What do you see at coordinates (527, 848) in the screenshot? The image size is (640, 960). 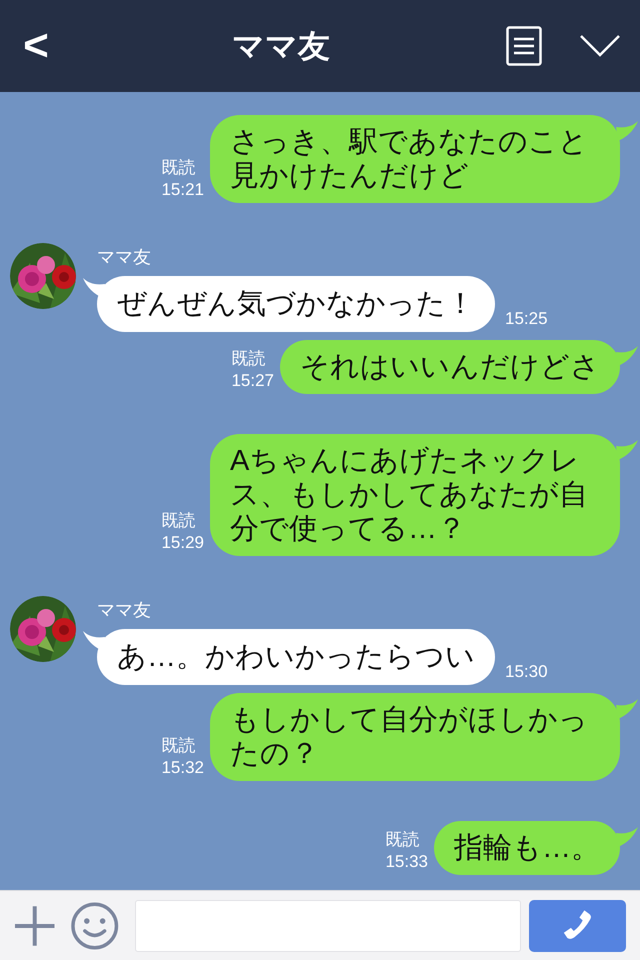 I see `message-bubble: 指輪も…。` at bounding box center [527, 848].